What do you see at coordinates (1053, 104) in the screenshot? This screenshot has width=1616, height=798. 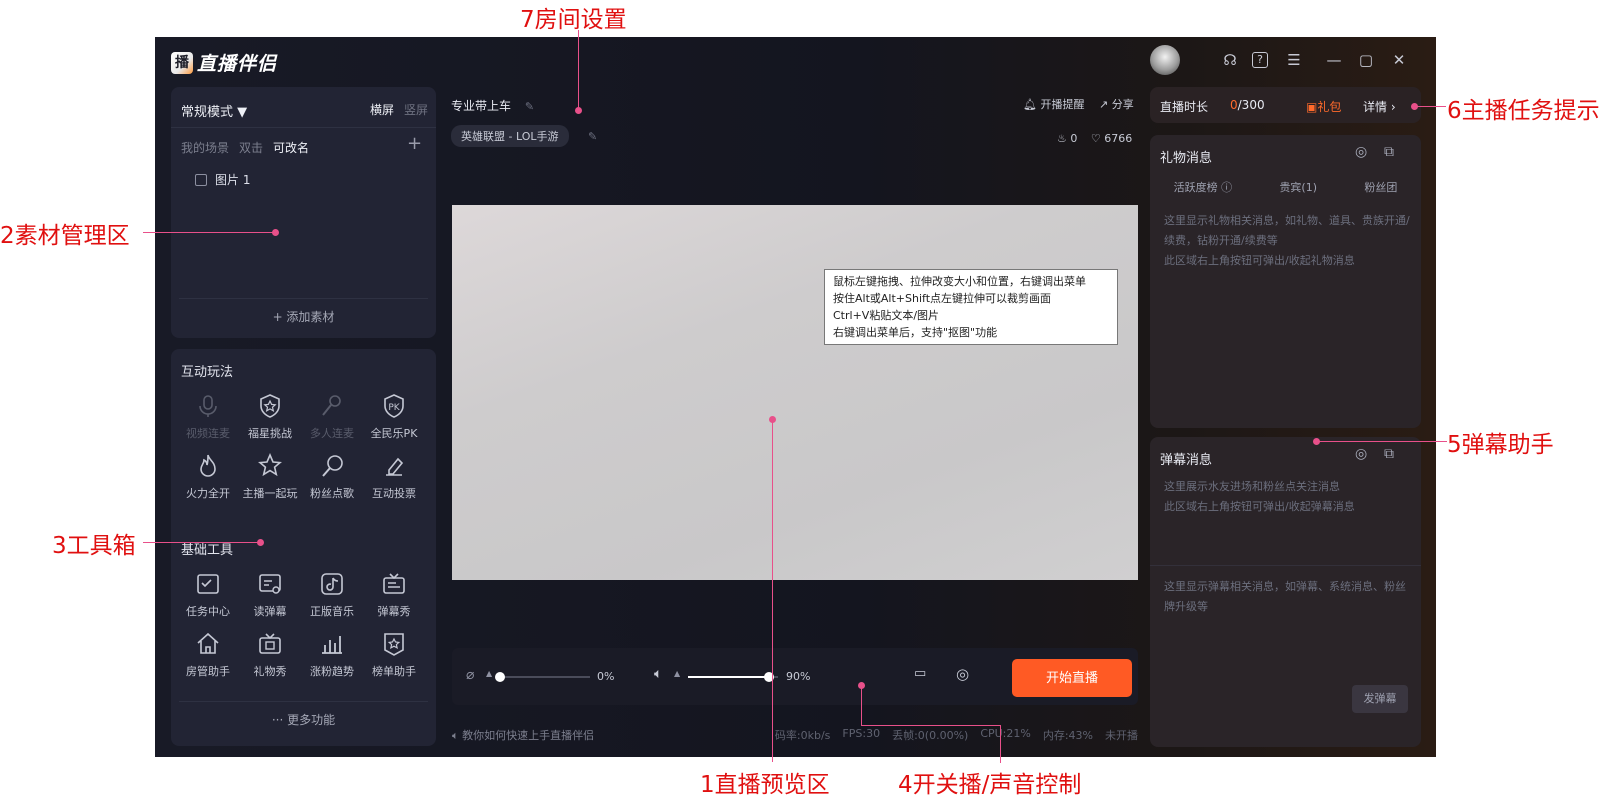 I see `remind-button: 🔔︎ 开播提醒` at bounding box center [1053, 104].